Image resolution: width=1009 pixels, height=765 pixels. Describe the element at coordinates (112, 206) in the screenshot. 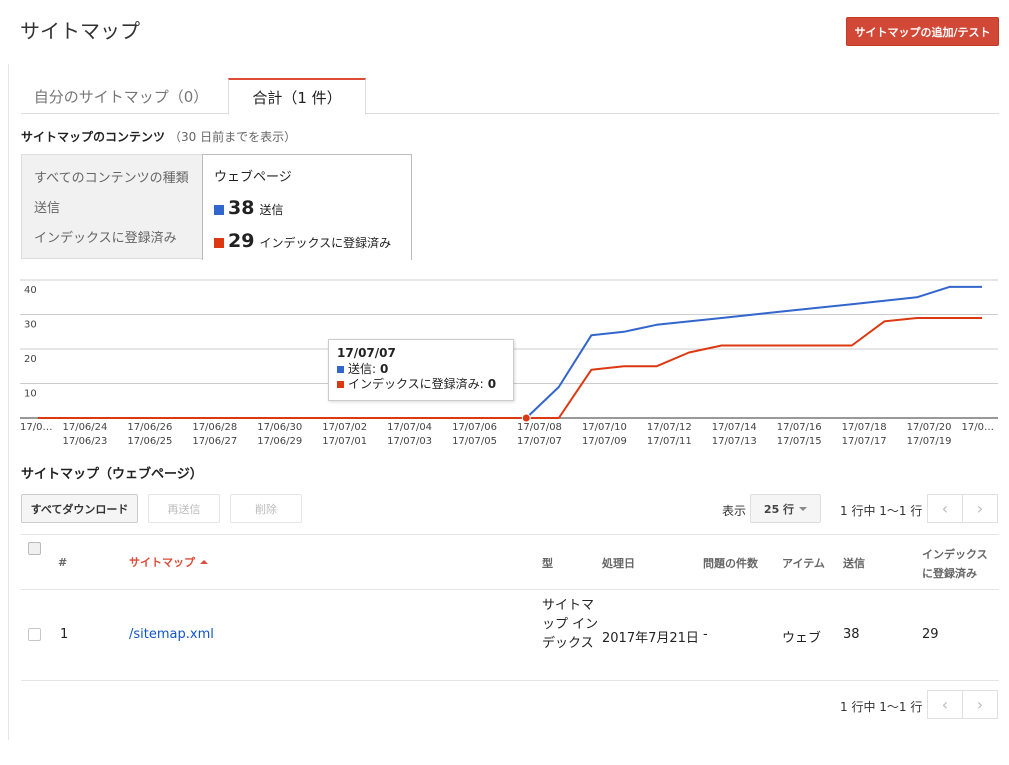

I see `content-type-picker: すべてのコンテンツの種類 送信 インデックスに登録済み` at that location.